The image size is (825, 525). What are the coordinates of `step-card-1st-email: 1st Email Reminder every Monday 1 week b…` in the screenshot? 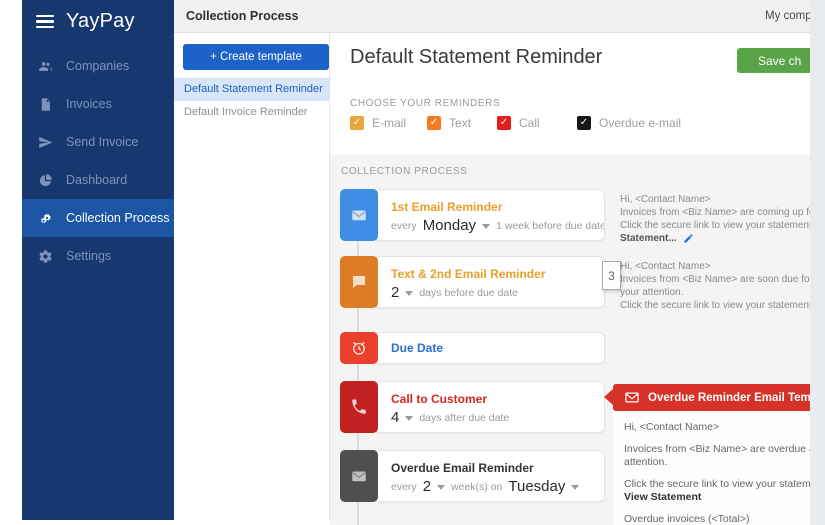 It's located at (489, 215).